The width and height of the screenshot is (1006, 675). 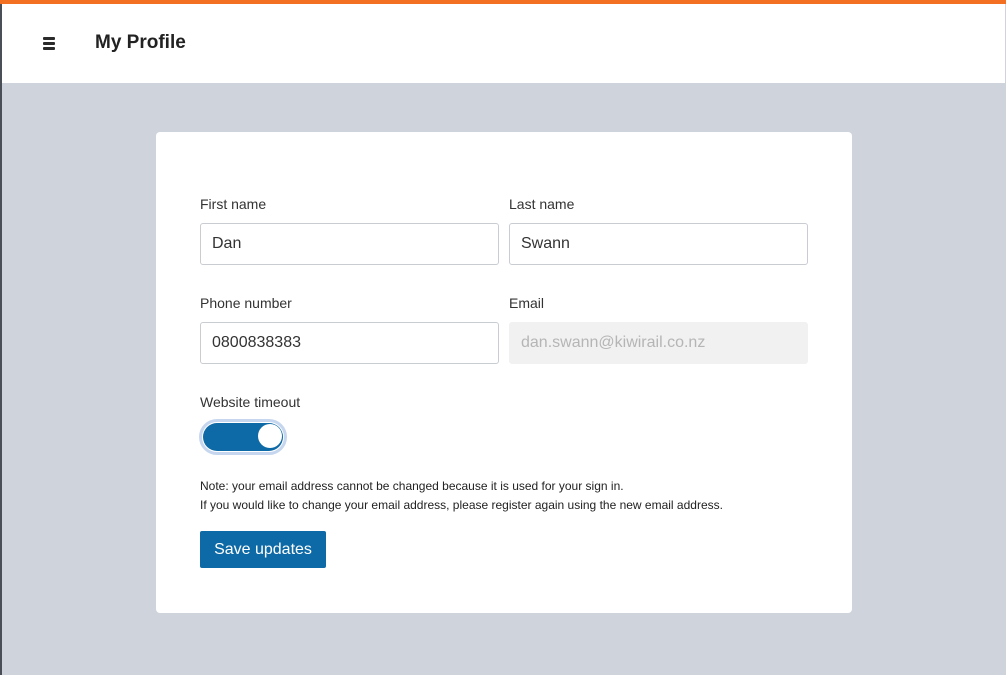 I want to click on hamburger-menu-icon, so click(x=49, y=44).